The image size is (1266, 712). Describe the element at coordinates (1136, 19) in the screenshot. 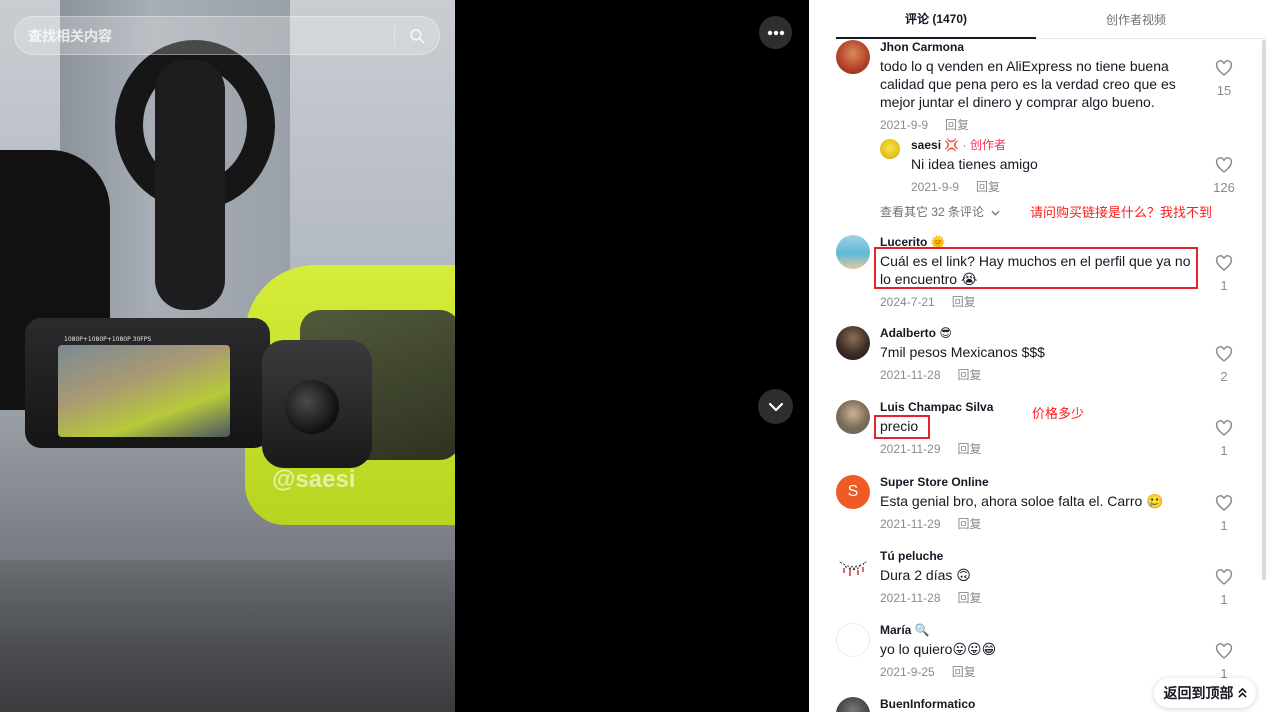

I see `tab-creator-videos: 创作者视频` at that location.